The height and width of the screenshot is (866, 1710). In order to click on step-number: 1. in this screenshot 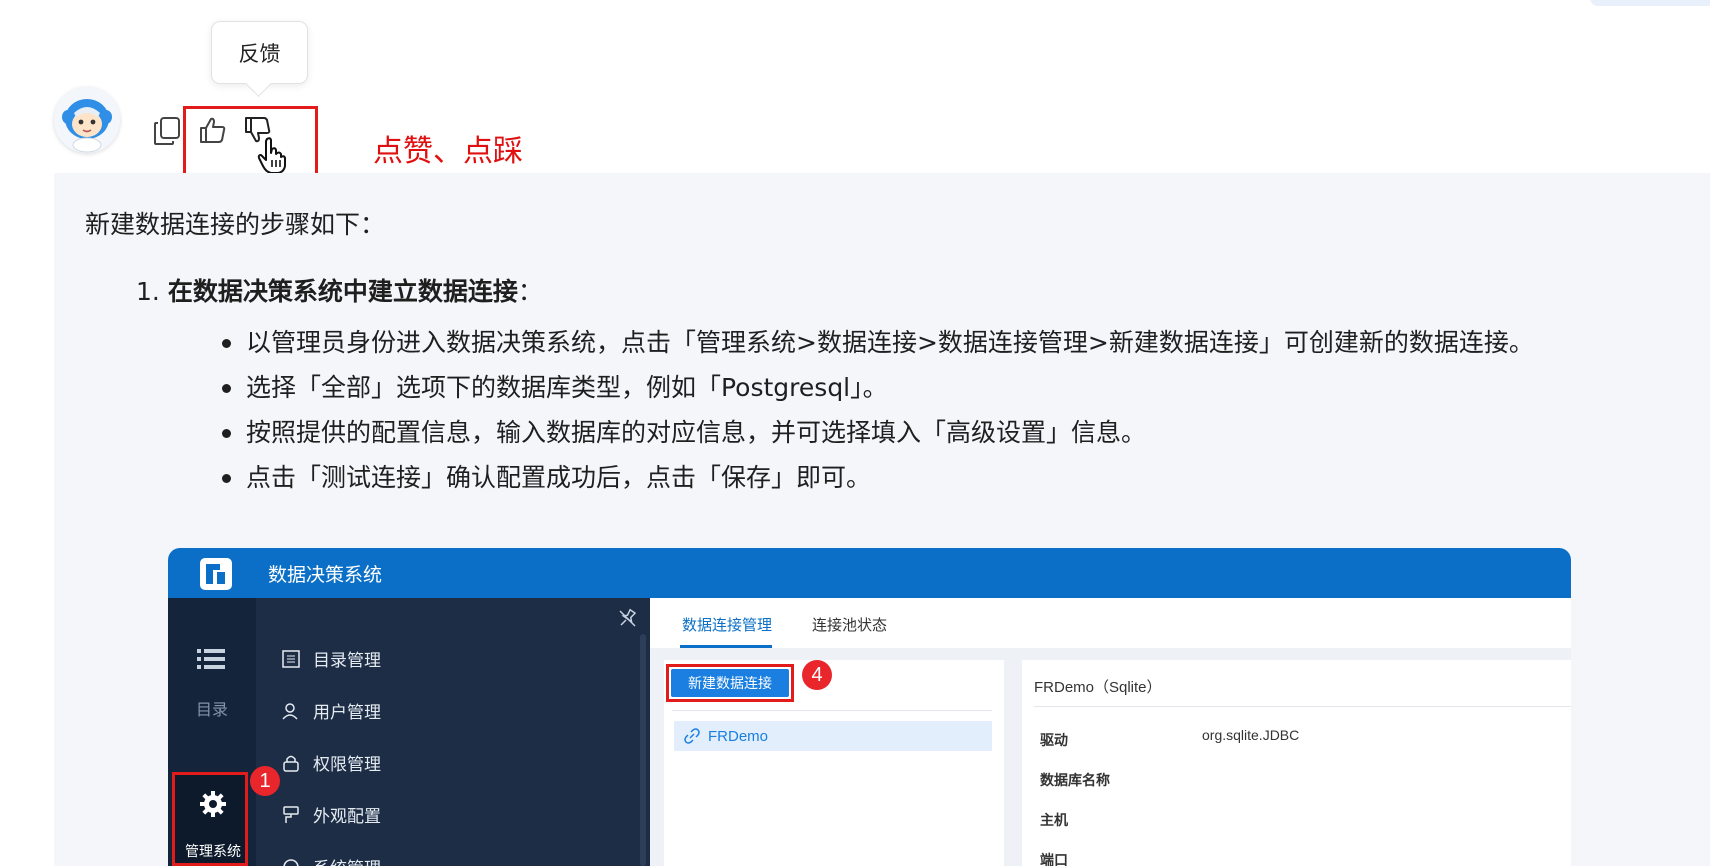, I will do `click(148, 291)`.